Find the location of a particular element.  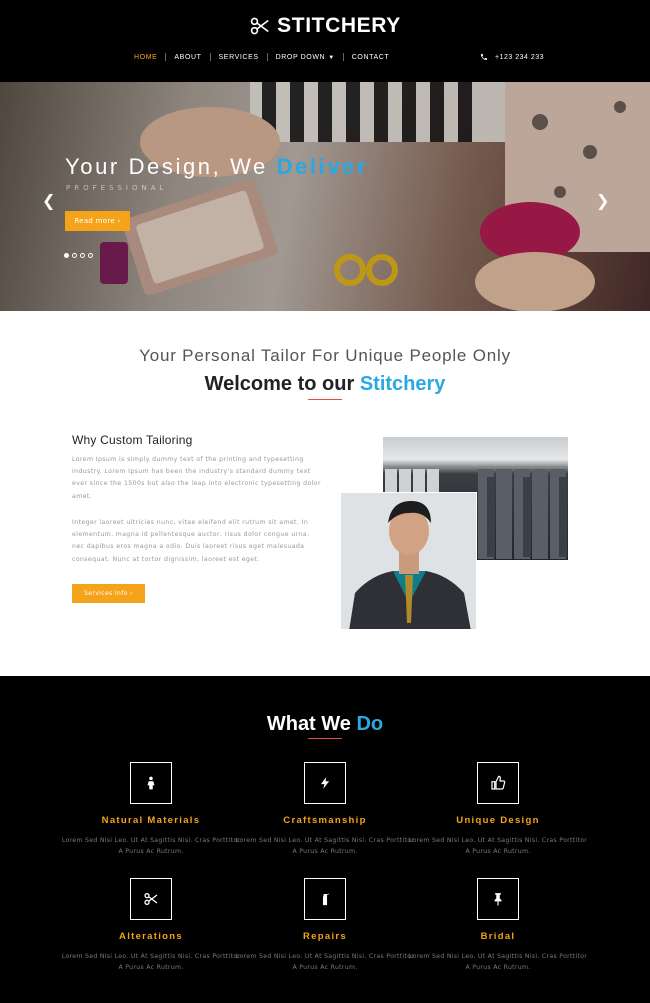

nav-about: ABOUT is located at coordinates (187, 57).